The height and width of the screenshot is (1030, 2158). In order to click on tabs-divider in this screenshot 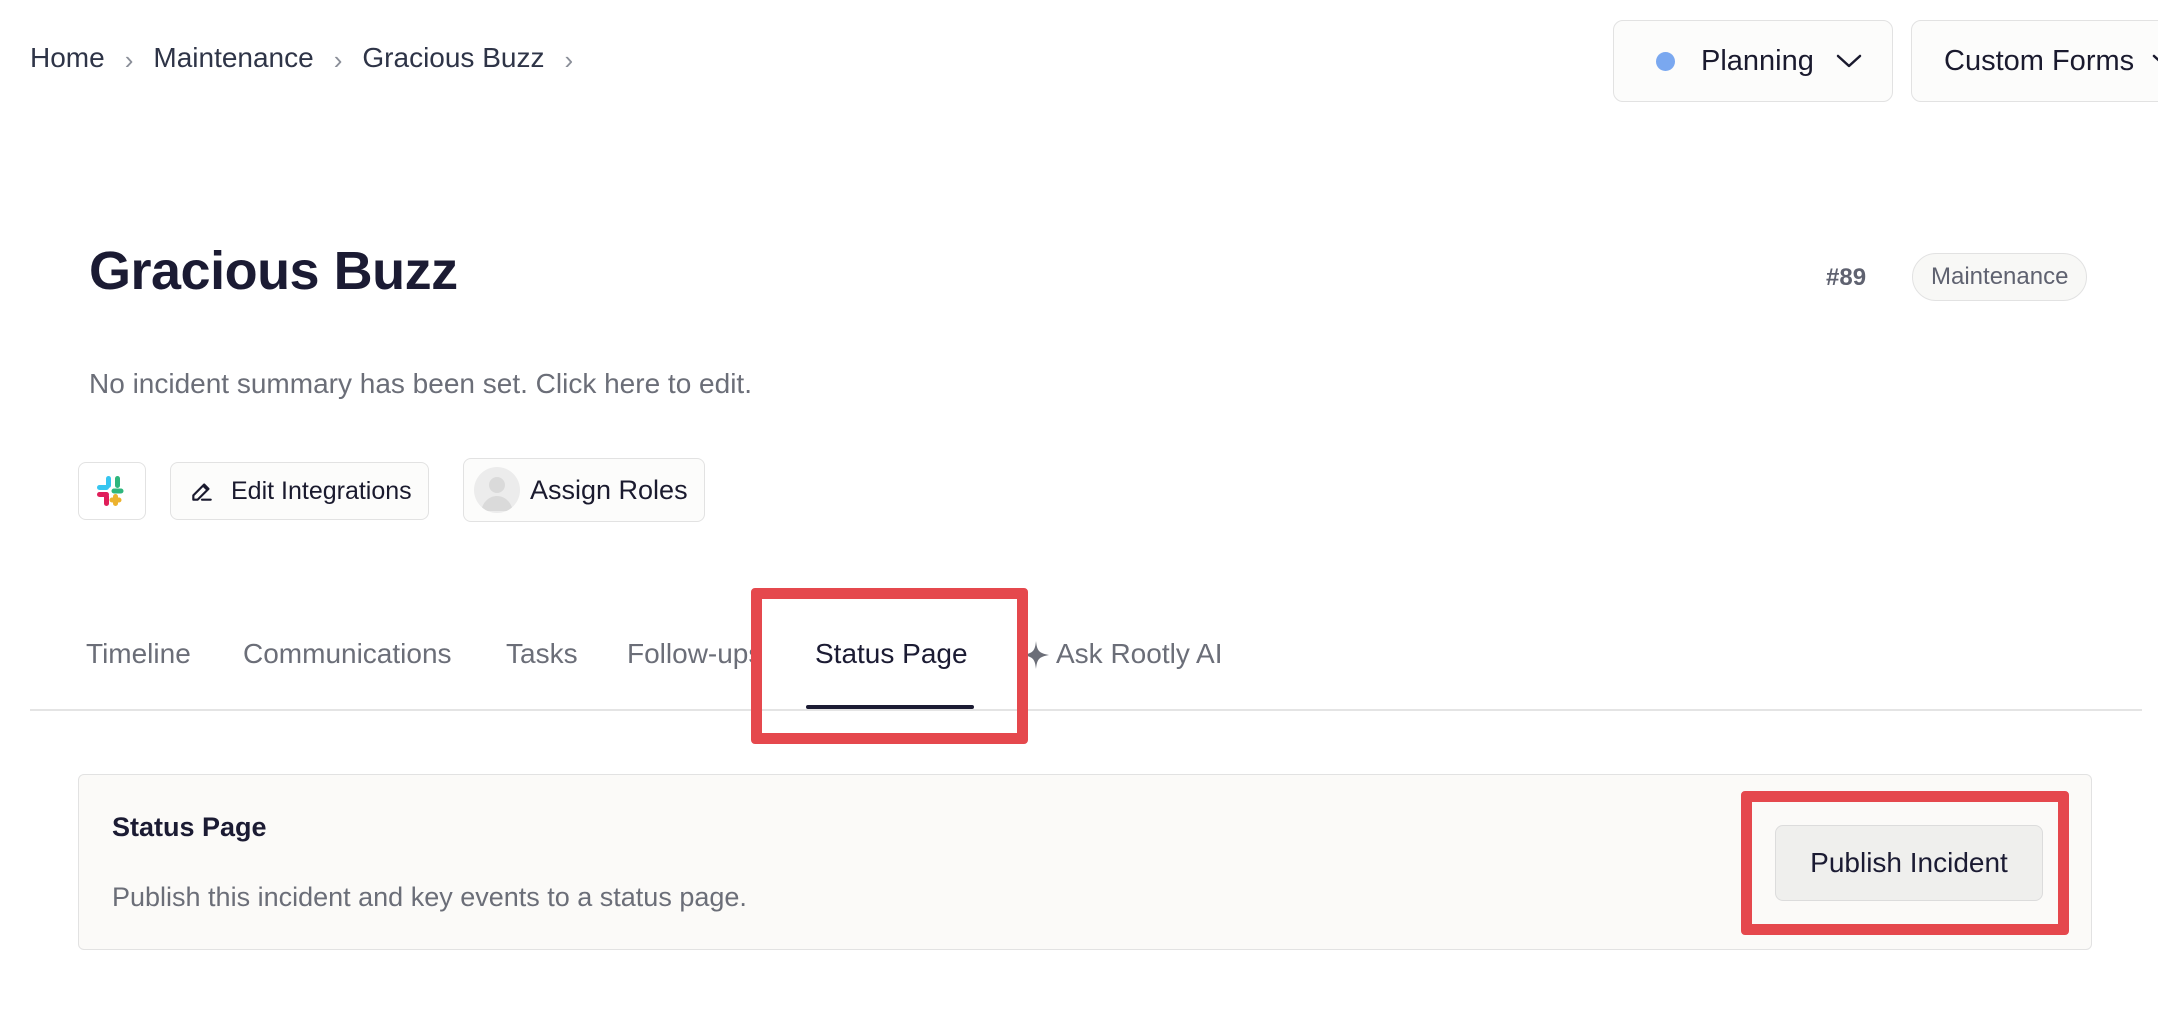, I will do `click(1086, 710)`.